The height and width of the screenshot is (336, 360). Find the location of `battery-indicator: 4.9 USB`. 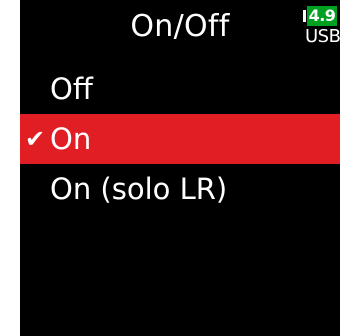

battery-indicator: 4.9 USB is located at coordinates (322, 30).